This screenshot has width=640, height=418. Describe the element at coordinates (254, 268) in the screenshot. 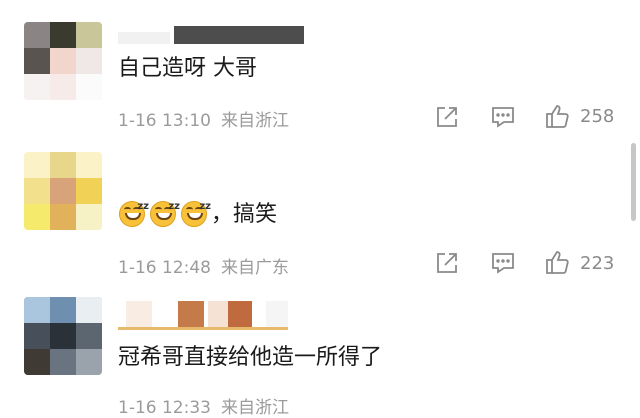

I see `comment-location: 来自广东` at that location.